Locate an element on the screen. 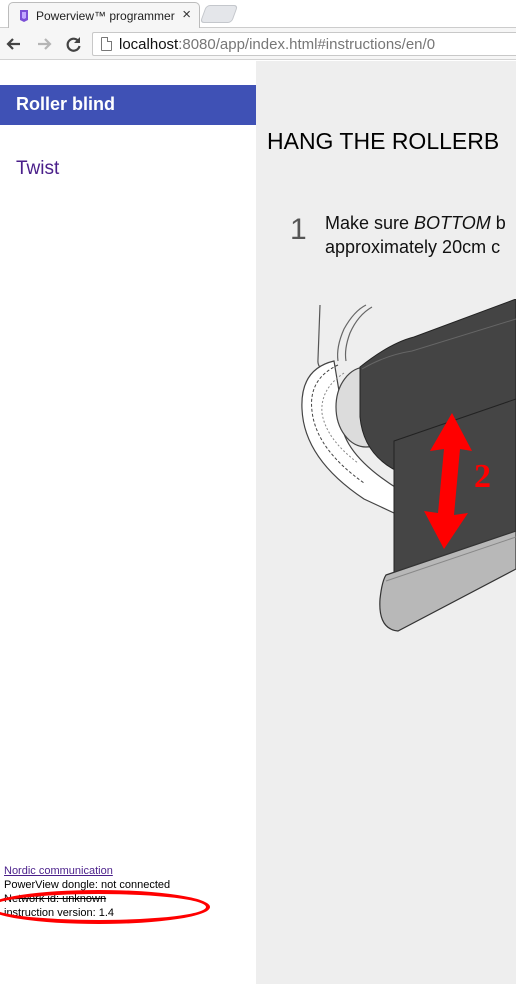 This screenshot has height=984, width=516. page-icon is located at coordinates (106, 44).